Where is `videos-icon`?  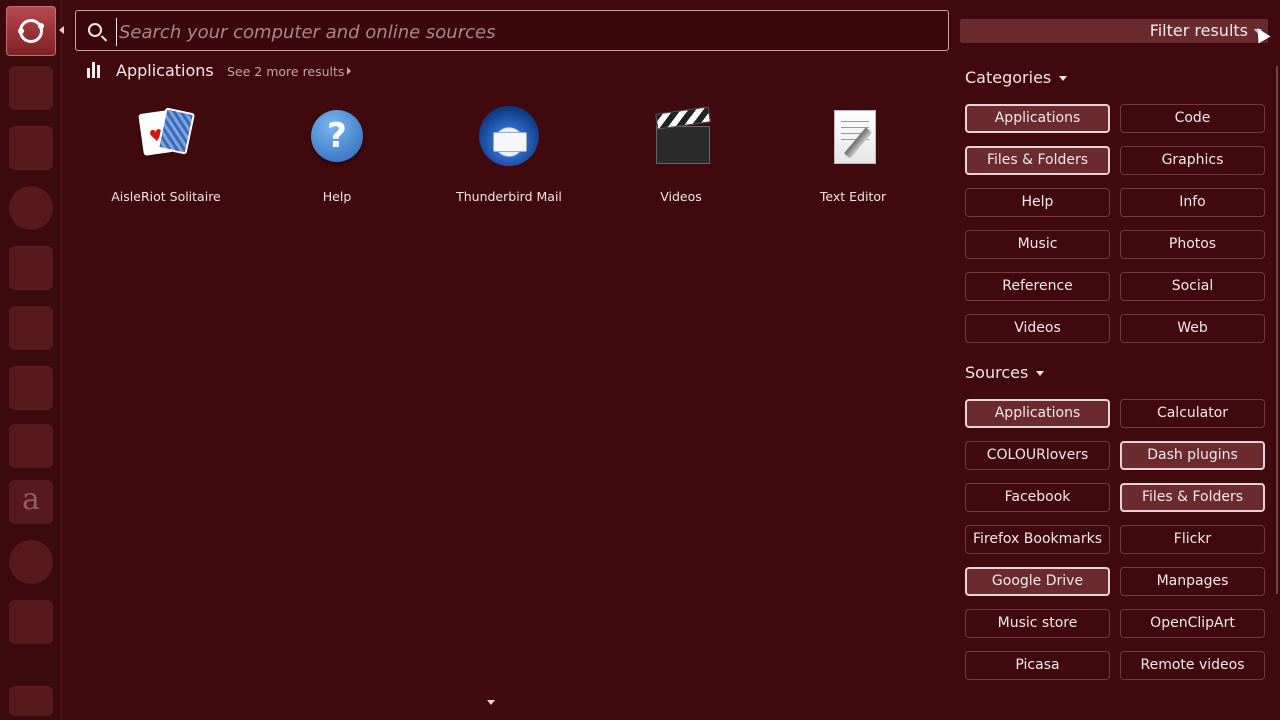
videos-icon is located at coordinates (681, 135).